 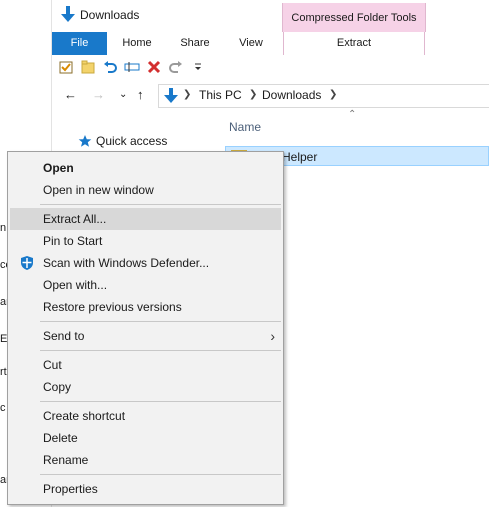 I want to click on star-icon, so click(x=85, y=141).